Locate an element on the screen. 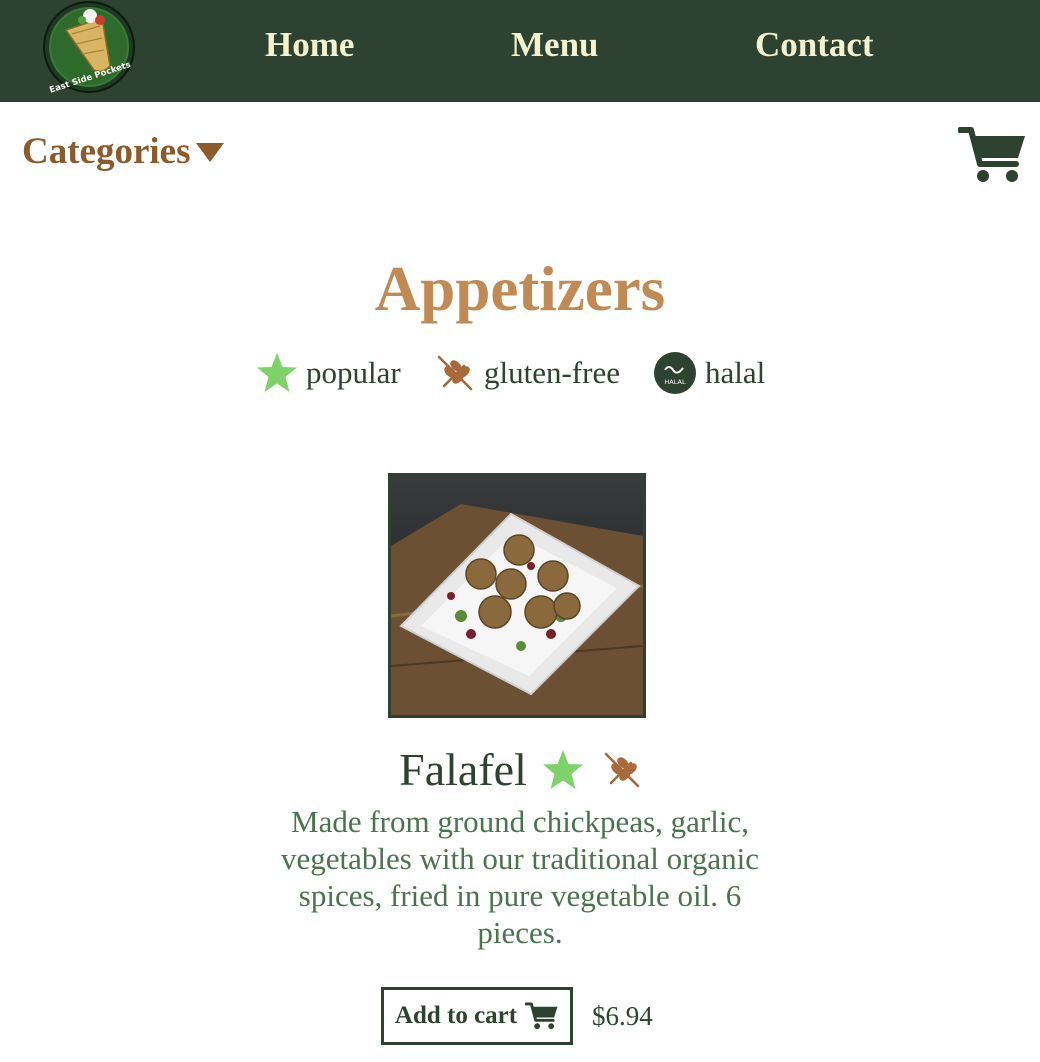 Image resolution: width=1040 pixels, height=1062 pixels. item-name: Falafel is located at coordinates (463, 769).